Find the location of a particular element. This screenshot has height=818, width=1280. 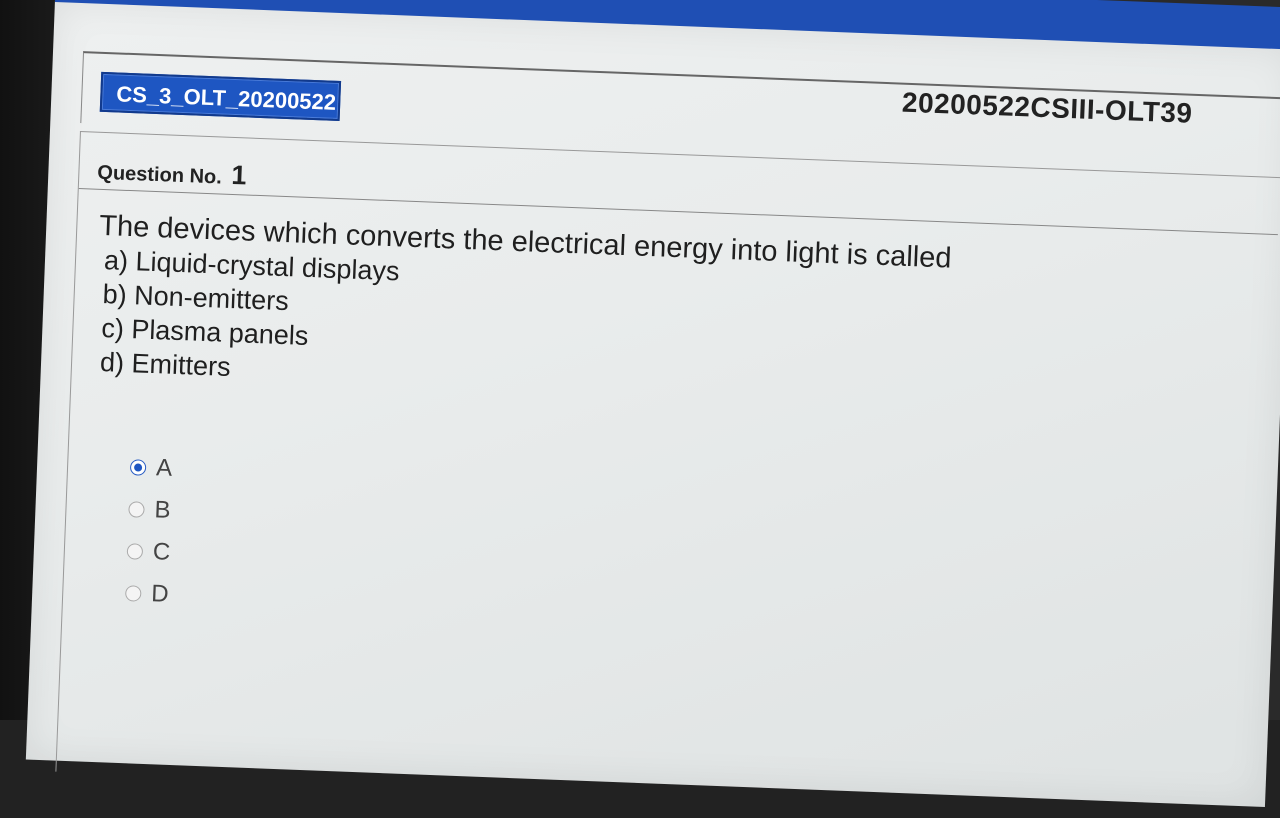

answer-choice-a: A is located at coordinates (151, 468).